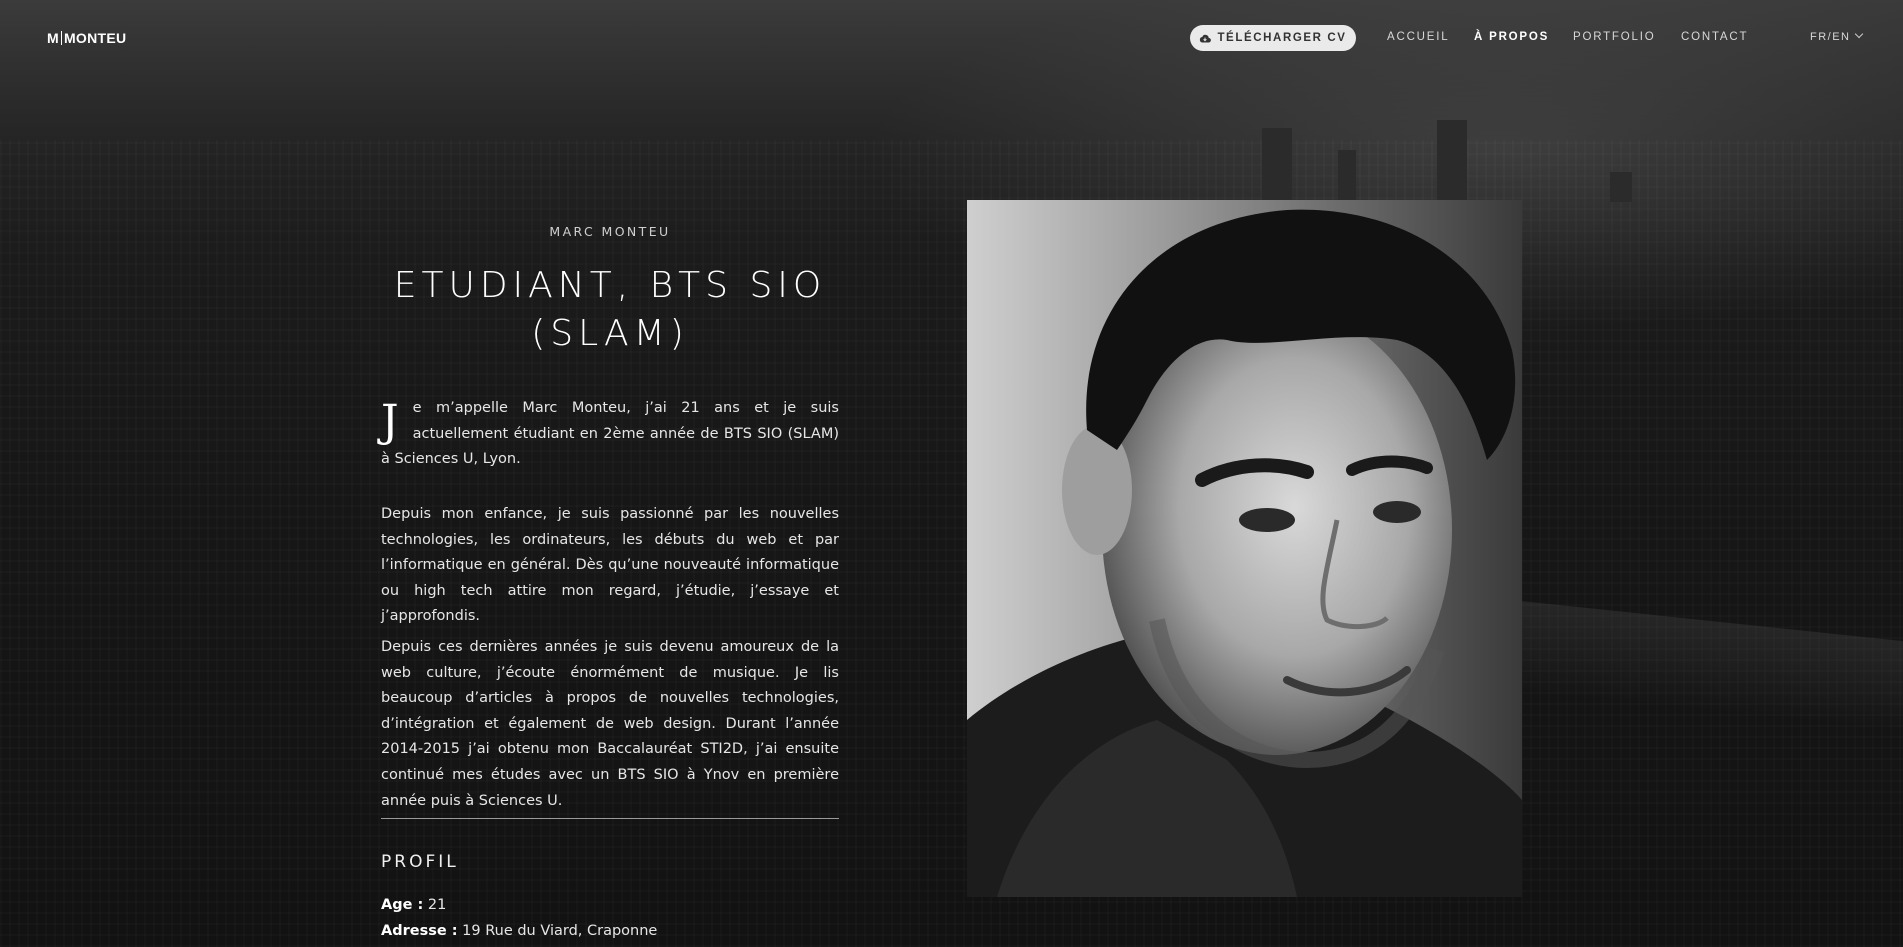 Image resolution: width=1903 pixels, height=947 pixels. I want to click on age-label: Age :, so click(402, 905).